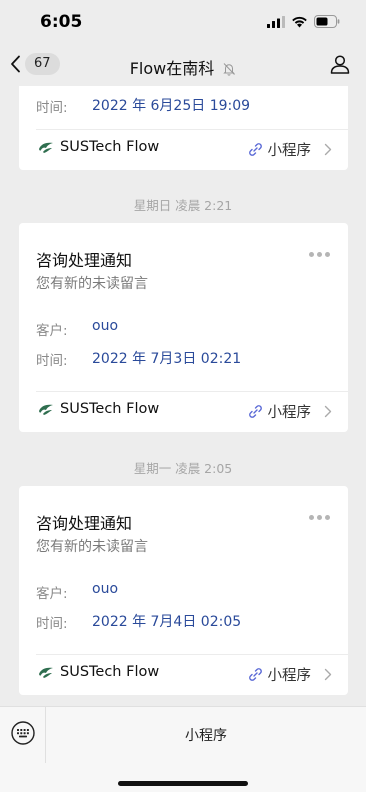  Describe the element at coordinates (183, 128) in the screenshot. I see `message-card: 时间: 2022 年 6月25日 19:09 SUSTech Flow 小程序` at that location.